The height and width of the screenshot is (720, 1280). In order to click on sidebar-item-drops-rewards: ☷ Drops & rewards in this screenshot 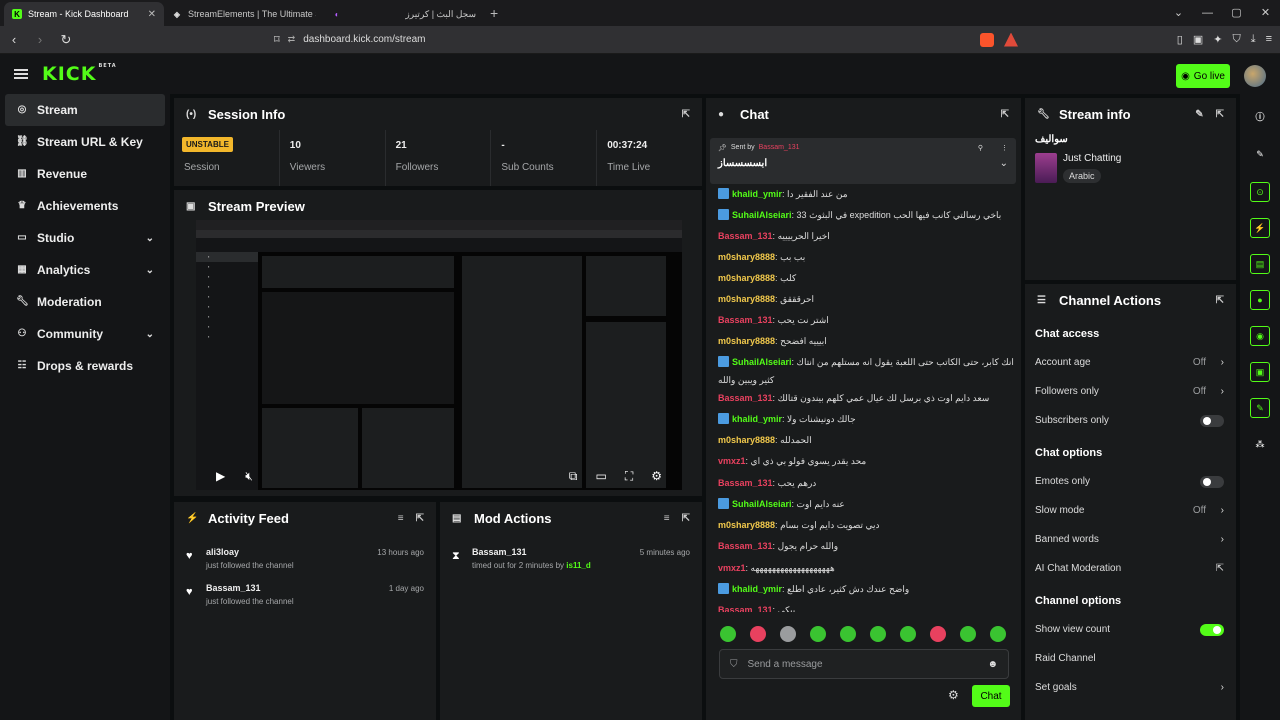, I will do `click(85, 366)`.